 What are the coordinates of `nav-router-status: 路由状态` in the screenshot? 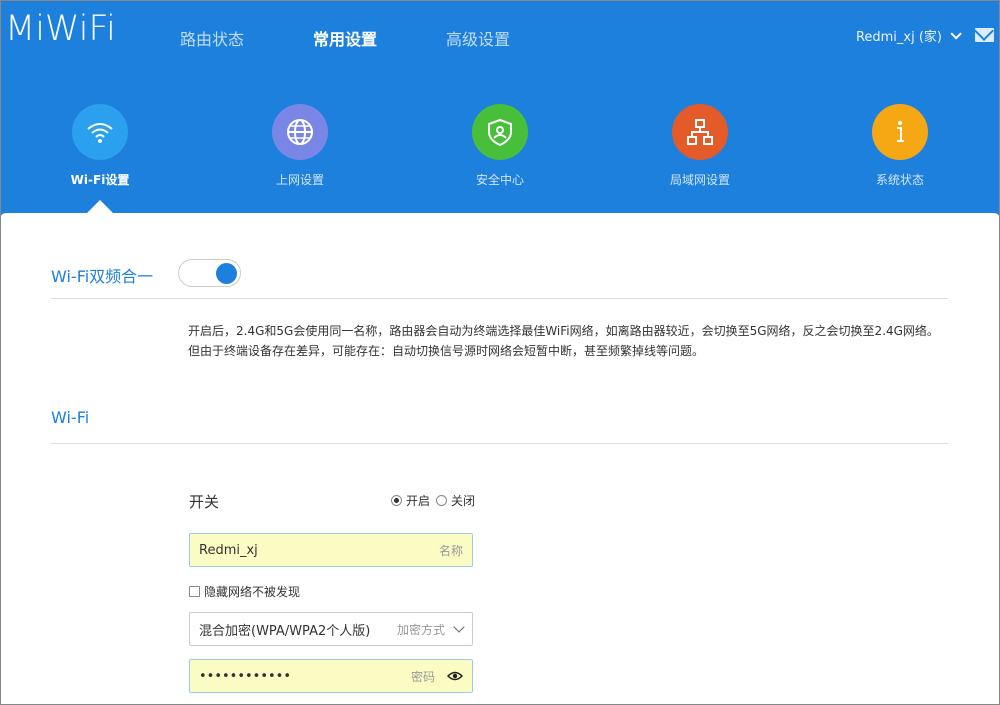 It's located at (212, 38).